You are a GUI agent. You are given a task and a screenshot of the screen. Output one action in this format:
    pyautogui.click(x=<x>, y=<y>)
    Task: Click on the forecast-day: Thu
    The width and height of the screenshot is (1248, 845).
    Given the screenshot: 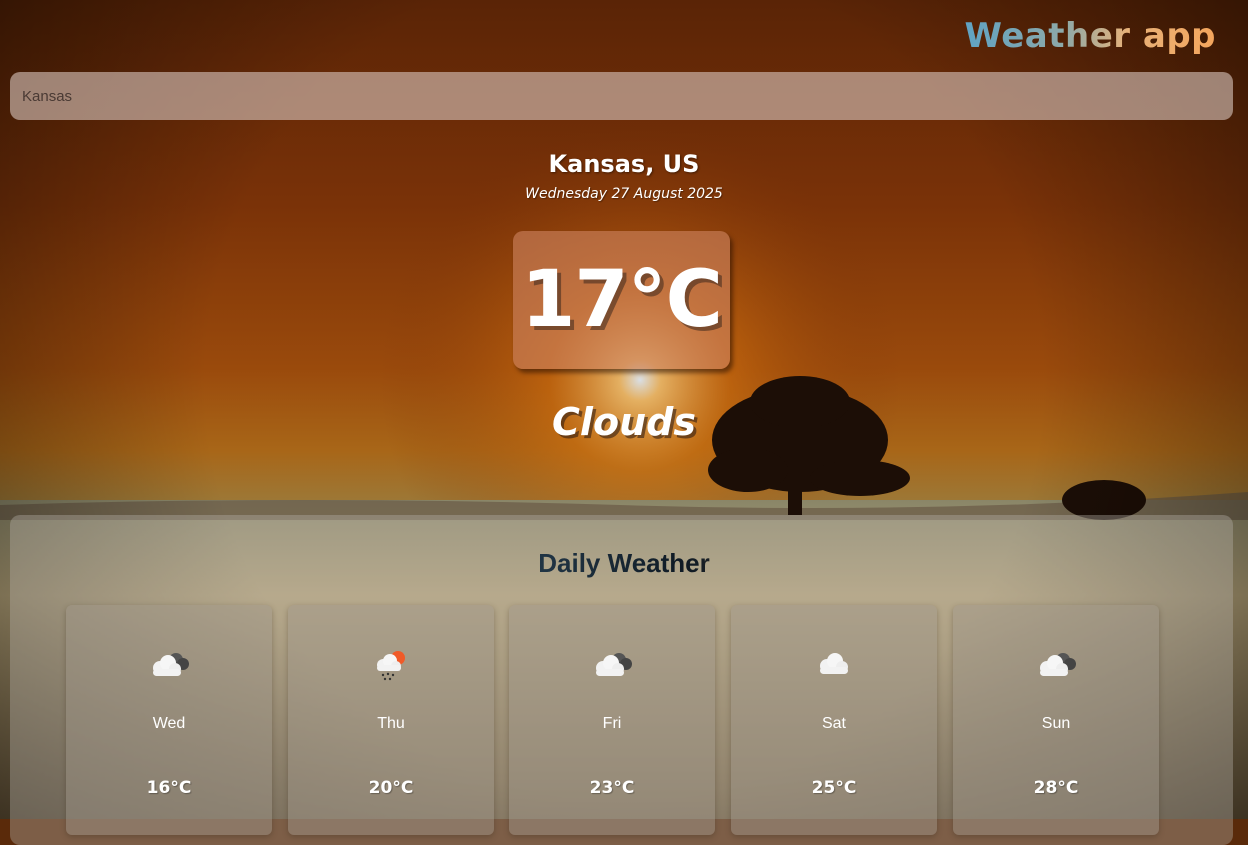 What is the action you would take?
    pyautogui.click(x=391, y=723)
    